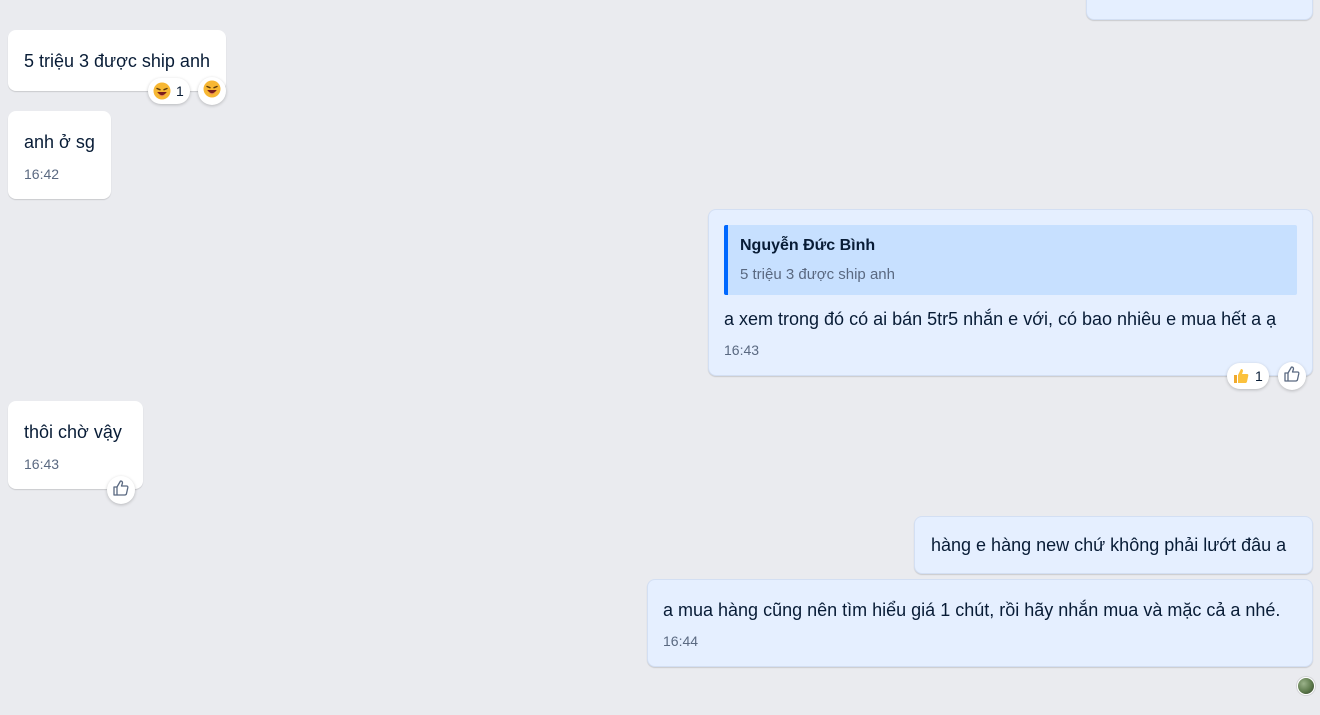 The height and width of the screenshot is (715, 1320). Describe the element at coordinates (681, 641) in the screenshot. I see `message-time: 16:44` at that location.